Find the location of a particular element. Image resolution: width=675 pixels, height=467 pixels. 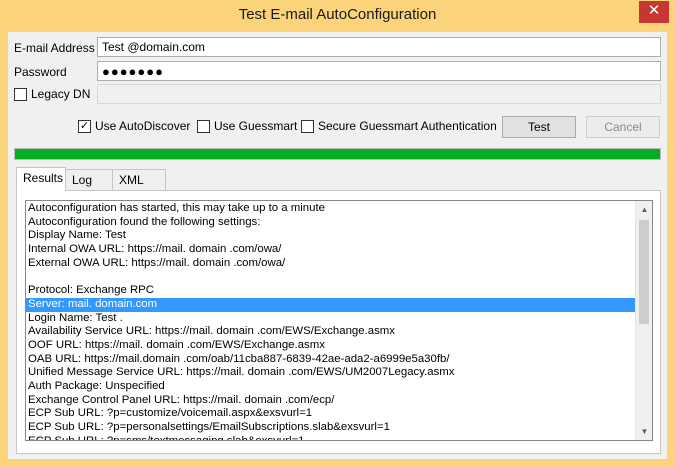

scroll-down-arrow-icon: ▼ is located at coordinates (644, 431).